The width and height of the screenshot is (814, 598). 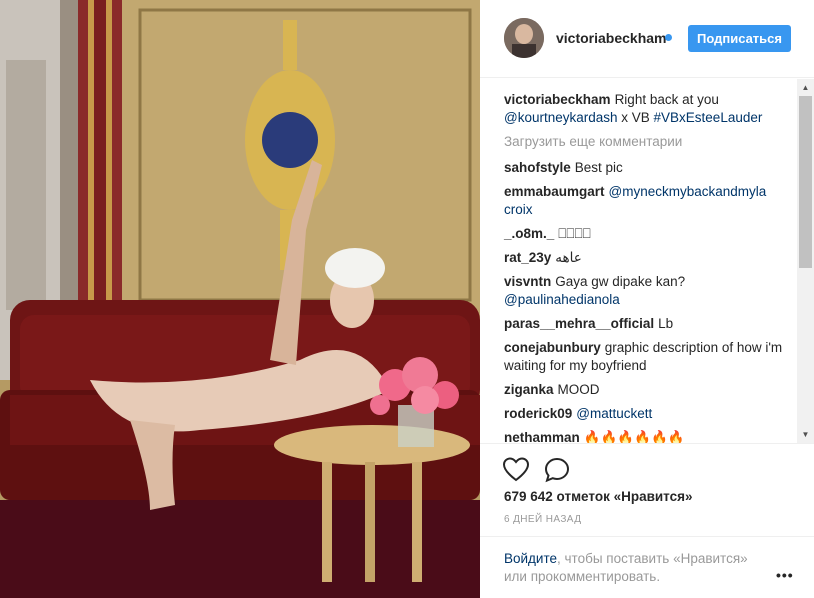 I want to click on comment-author: roderick09, so click(x=538, y=413).